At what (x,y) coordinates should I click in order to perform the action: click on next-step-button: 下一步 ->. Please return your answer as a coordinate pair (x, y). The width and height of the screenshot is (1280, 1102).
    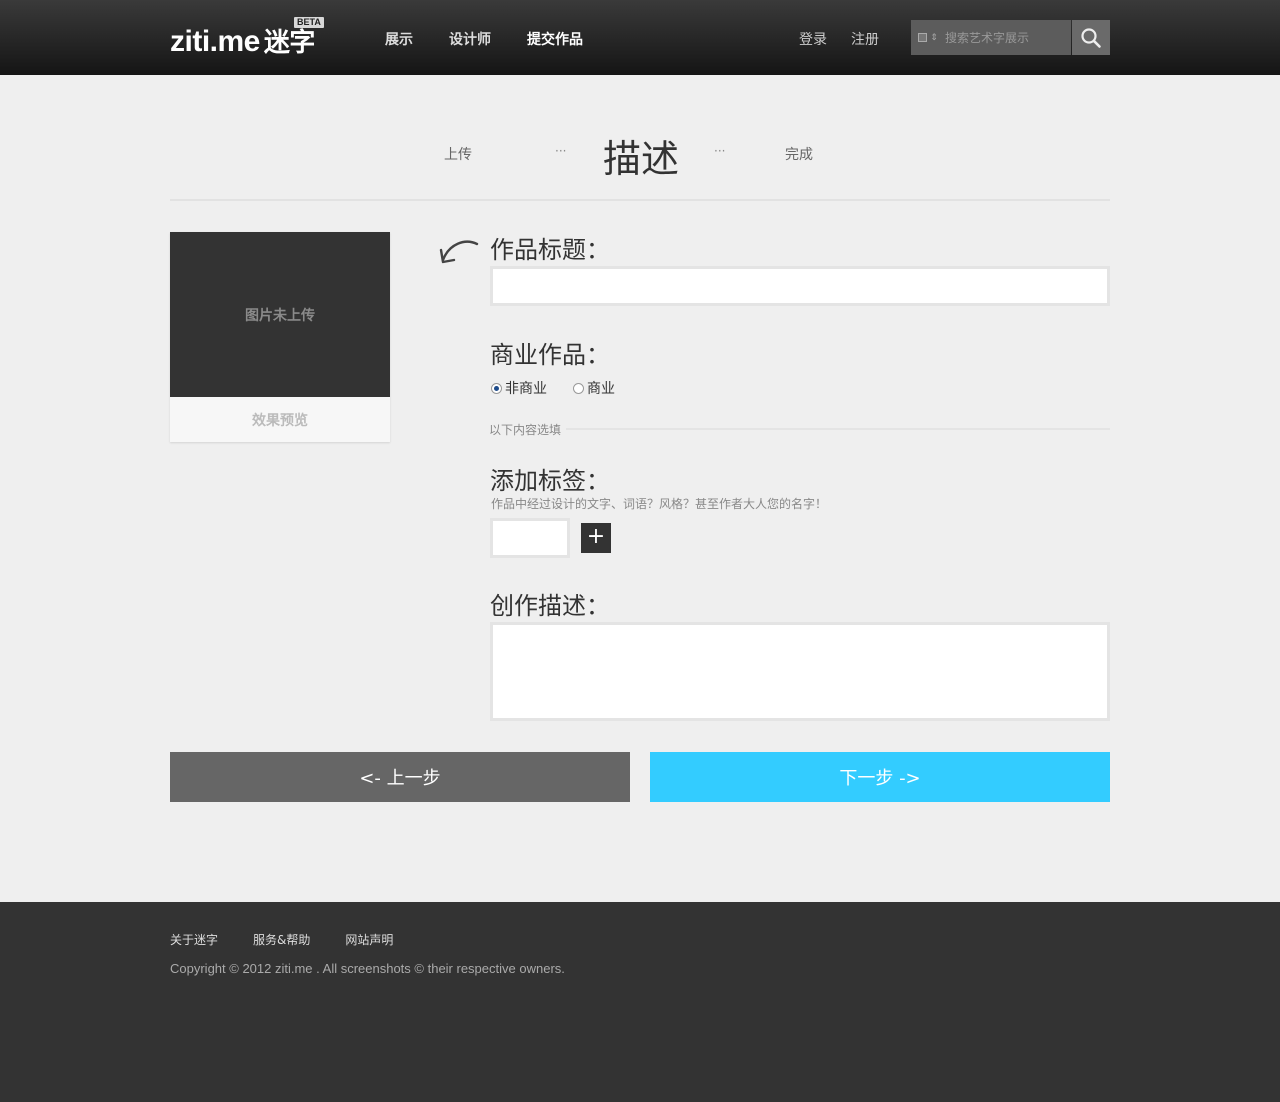
    Looking at the image, I should click on (880, 777).